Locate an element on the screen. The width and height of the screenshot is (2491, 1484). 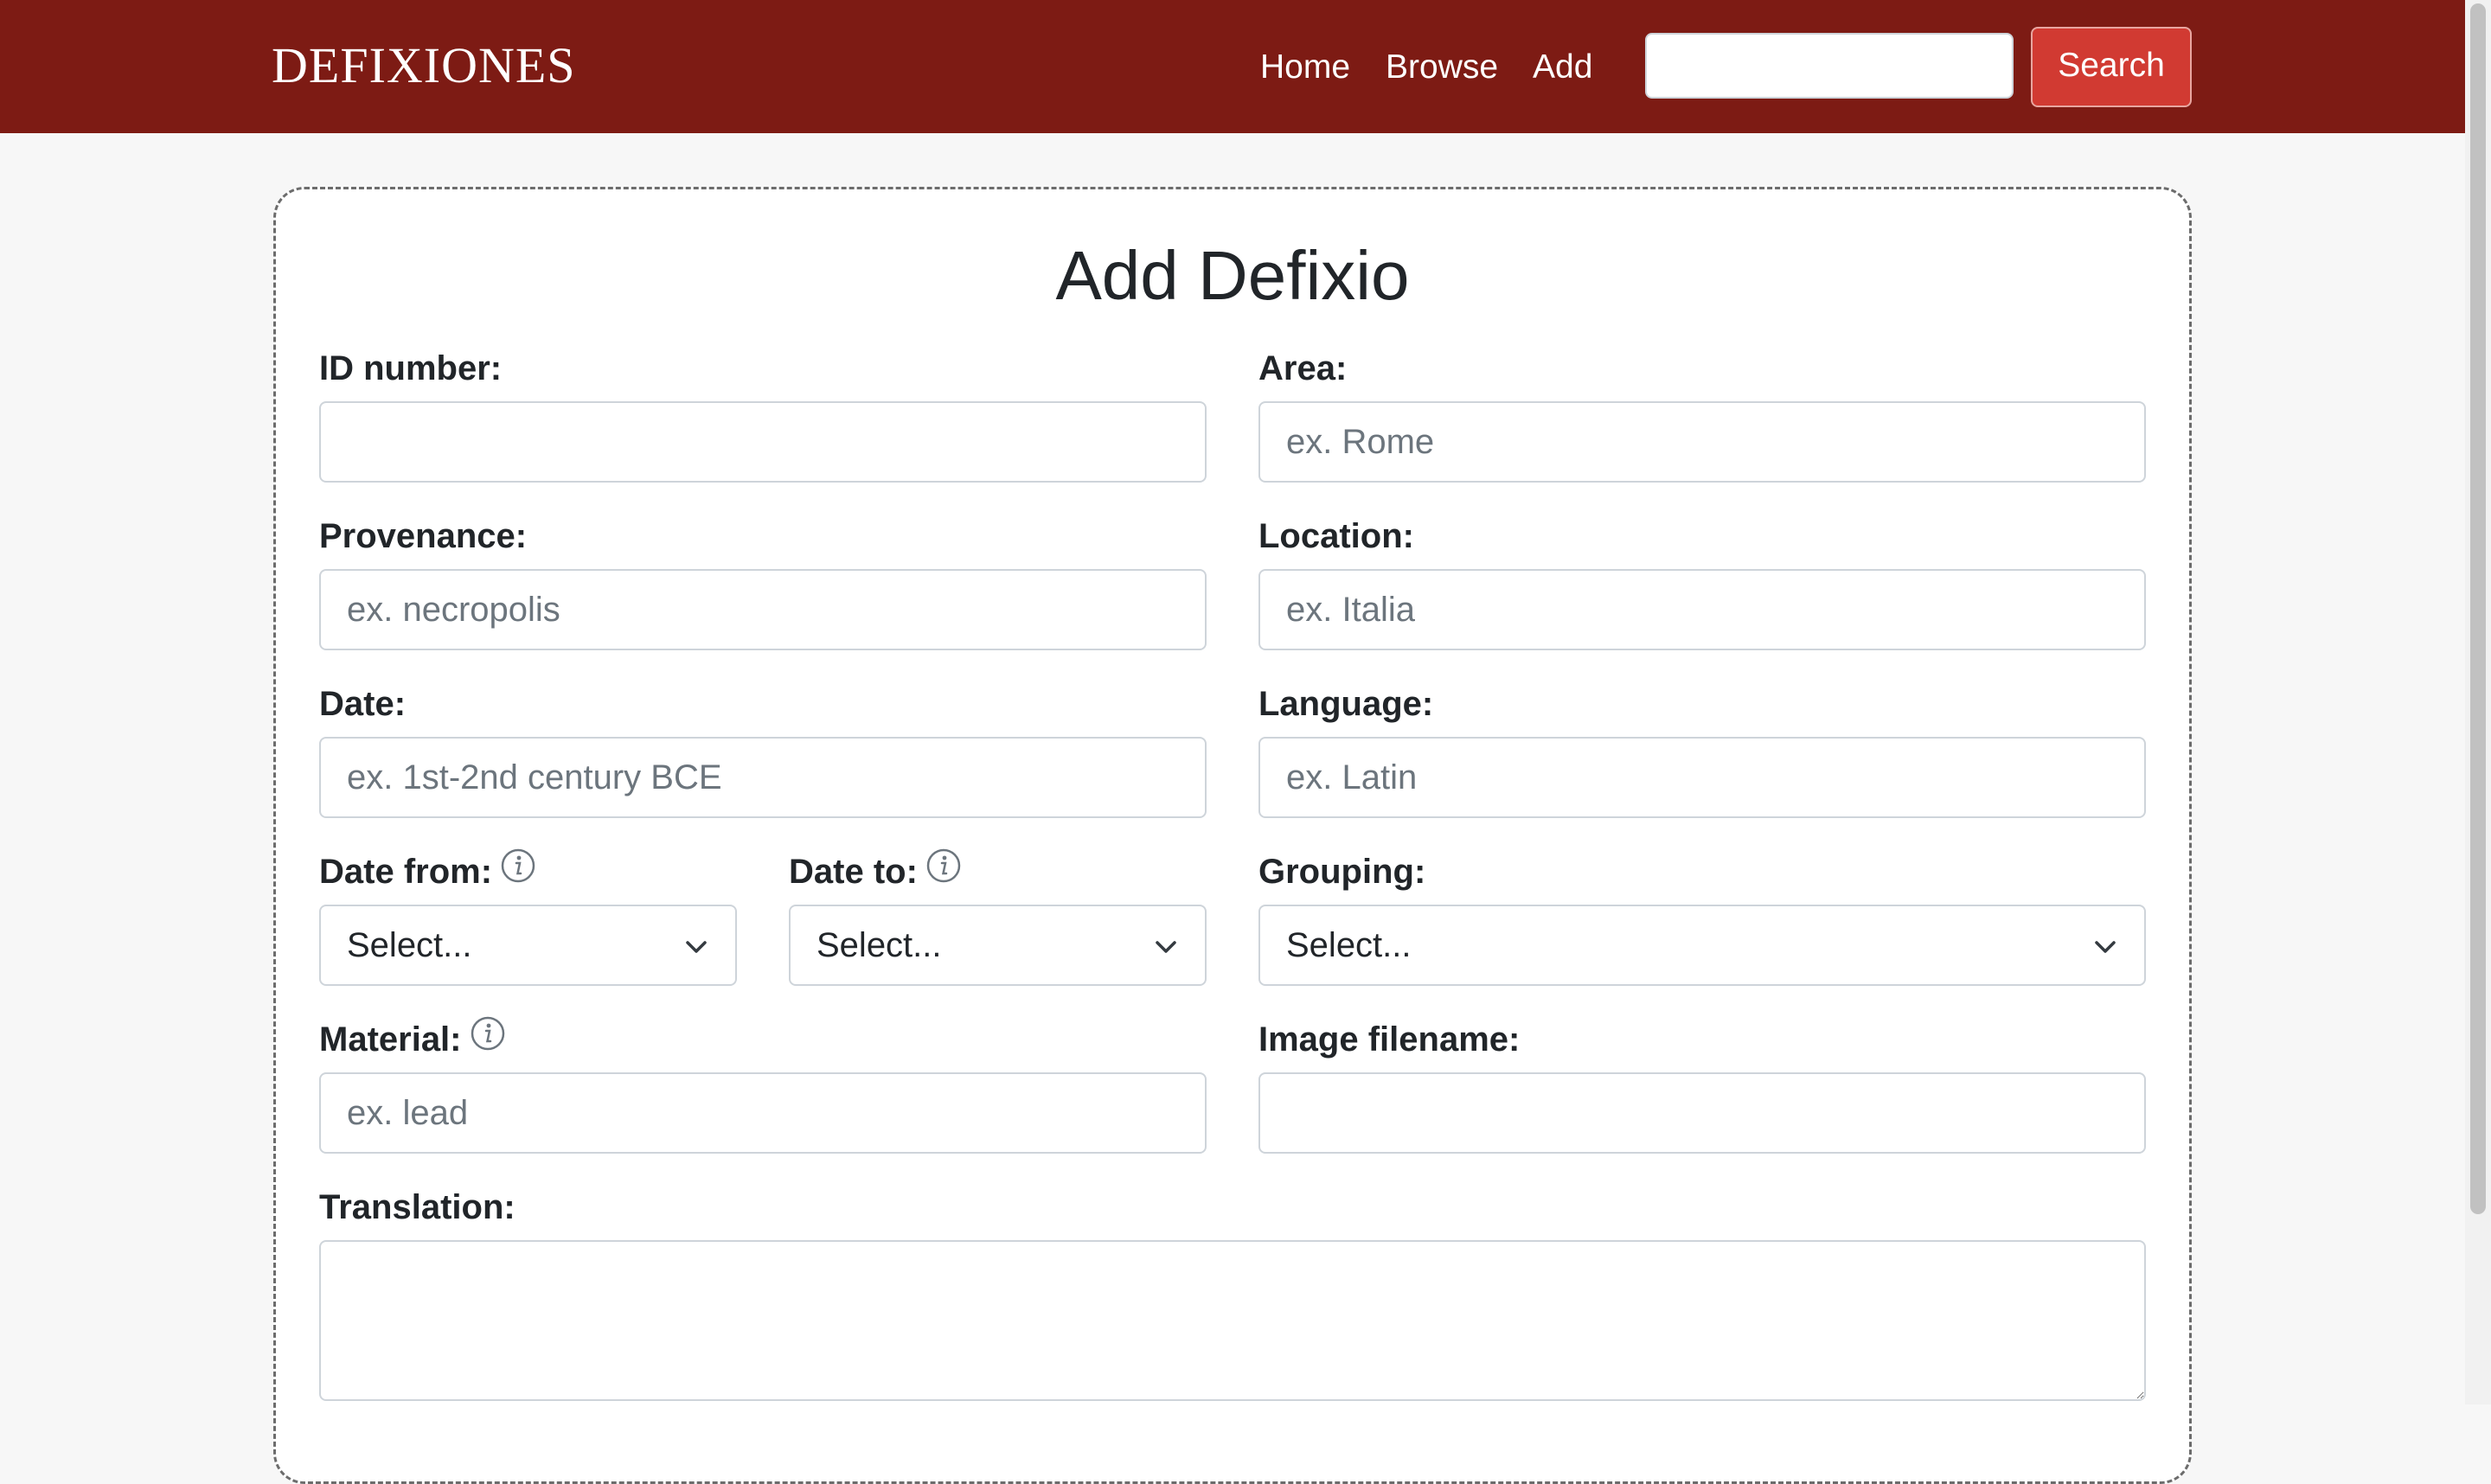
material-input is located at coordinates (763, 1113).